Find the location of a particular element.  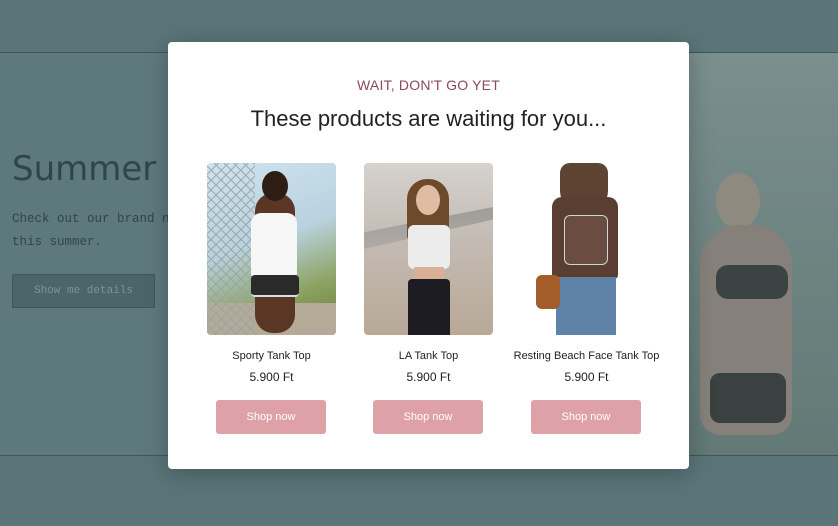

hero-photo is located at coordinates (763, 254).